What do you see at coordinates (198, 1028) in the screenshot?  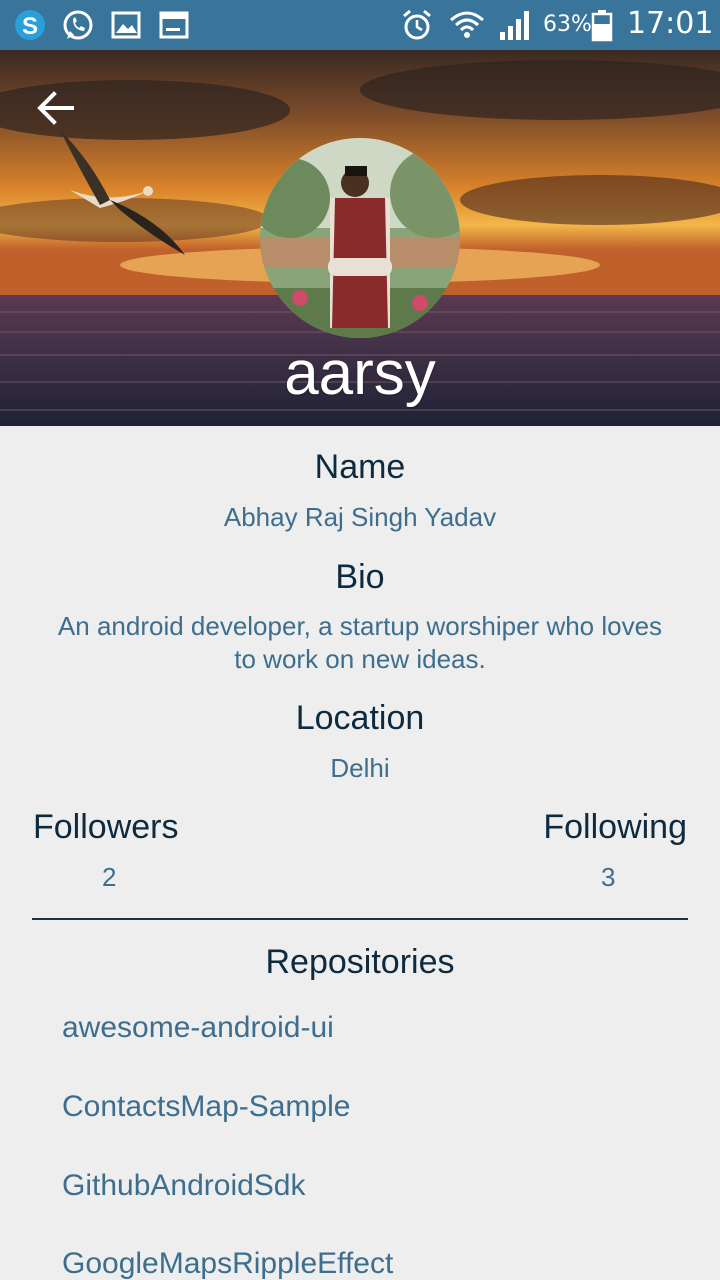 I see `repository-item: awesome-android-ui` at bounding box center [198, 1028].